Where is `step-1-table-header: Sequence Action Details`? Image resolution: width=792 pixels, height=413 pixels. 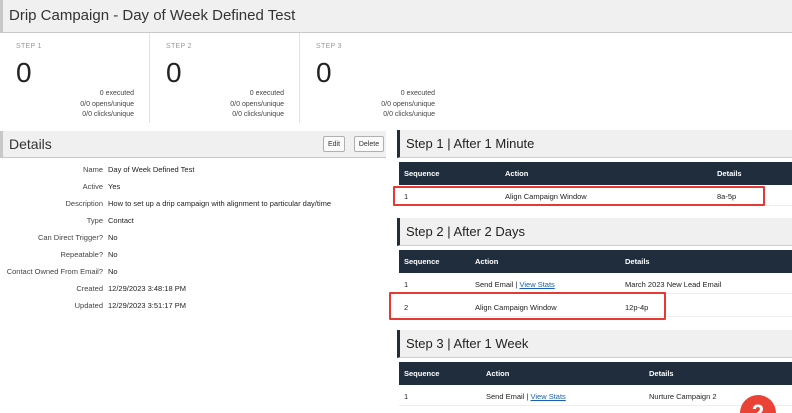
step-1-table-header: Sequence Action Details is located at coordinates (595, 173).